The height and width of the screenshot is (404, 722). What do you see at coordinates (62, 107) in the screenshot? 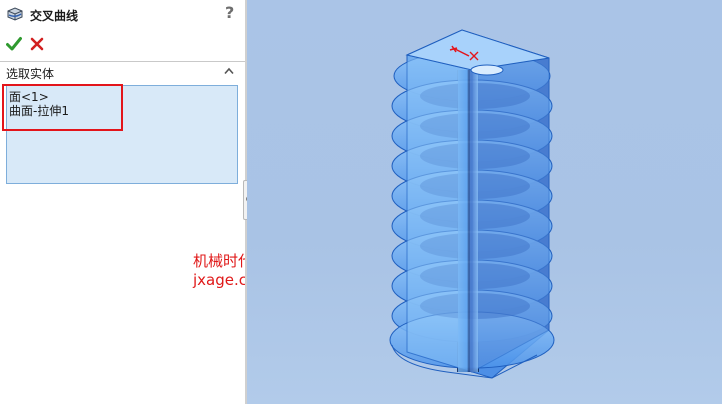
I see `annotation-highlight-frame` at bounding box center [62, 107].